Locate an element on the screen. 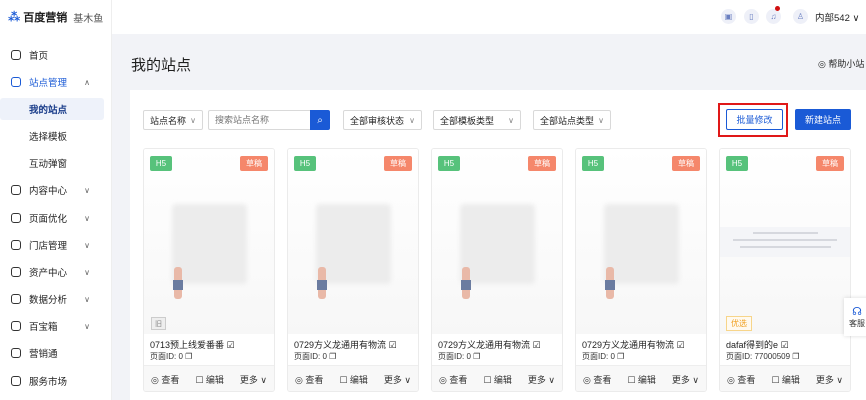  sidebar-item-market: 服务市场 is located at coordinates (52, 381).